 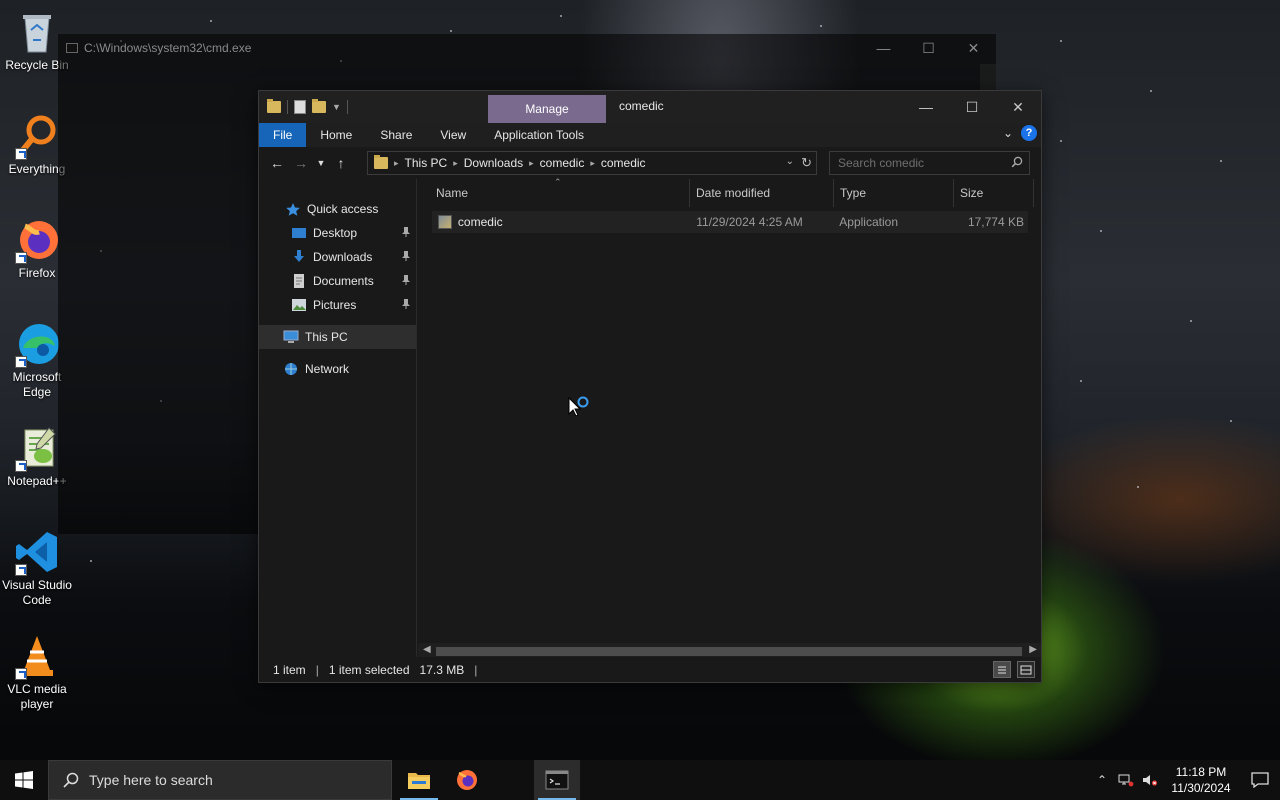 I want to click on recent-locations-icon: ▼, so click(x=321, y=163).